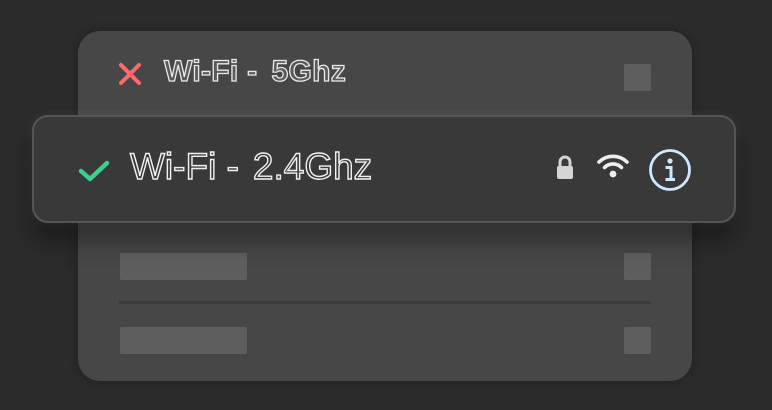 This screenshot has width=772, height=410. I want to click on checkmark-icon, so click(94, 171).